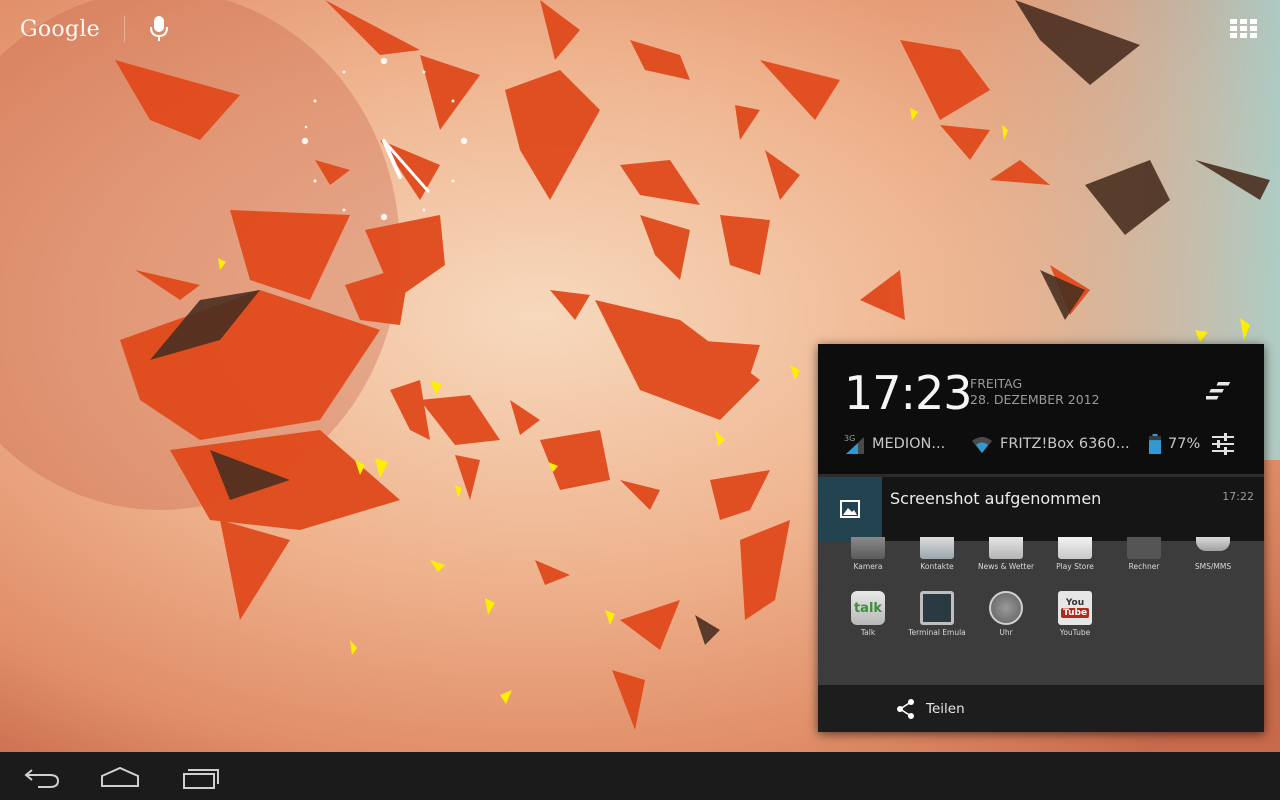 This screenshot has width=1280, height=800. What do you see at coordinates (1075, 632) in the screenshot?
I see `preview-app-label: YouTube` at bounding box center [1075, 632].